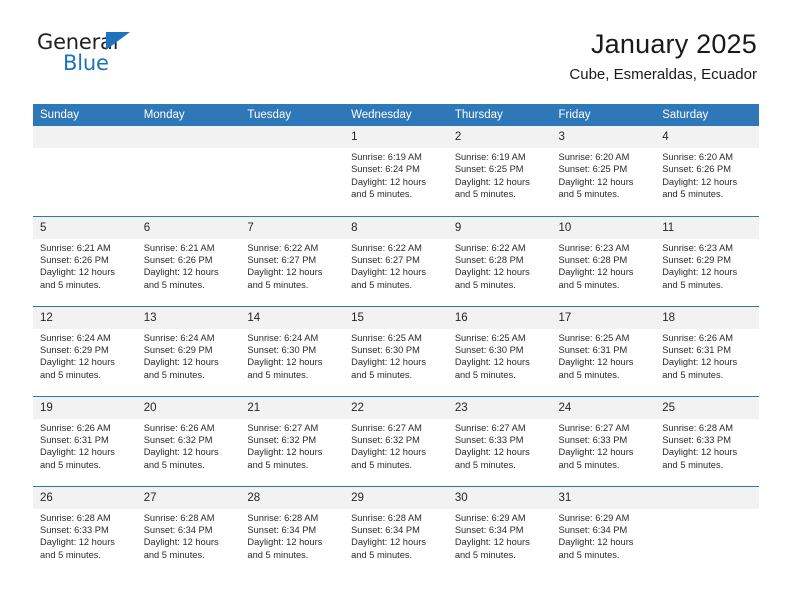 Image resolution: width=792 pixels, height=612 pixels. I want to click on day-number: 28, so click(292, 497).